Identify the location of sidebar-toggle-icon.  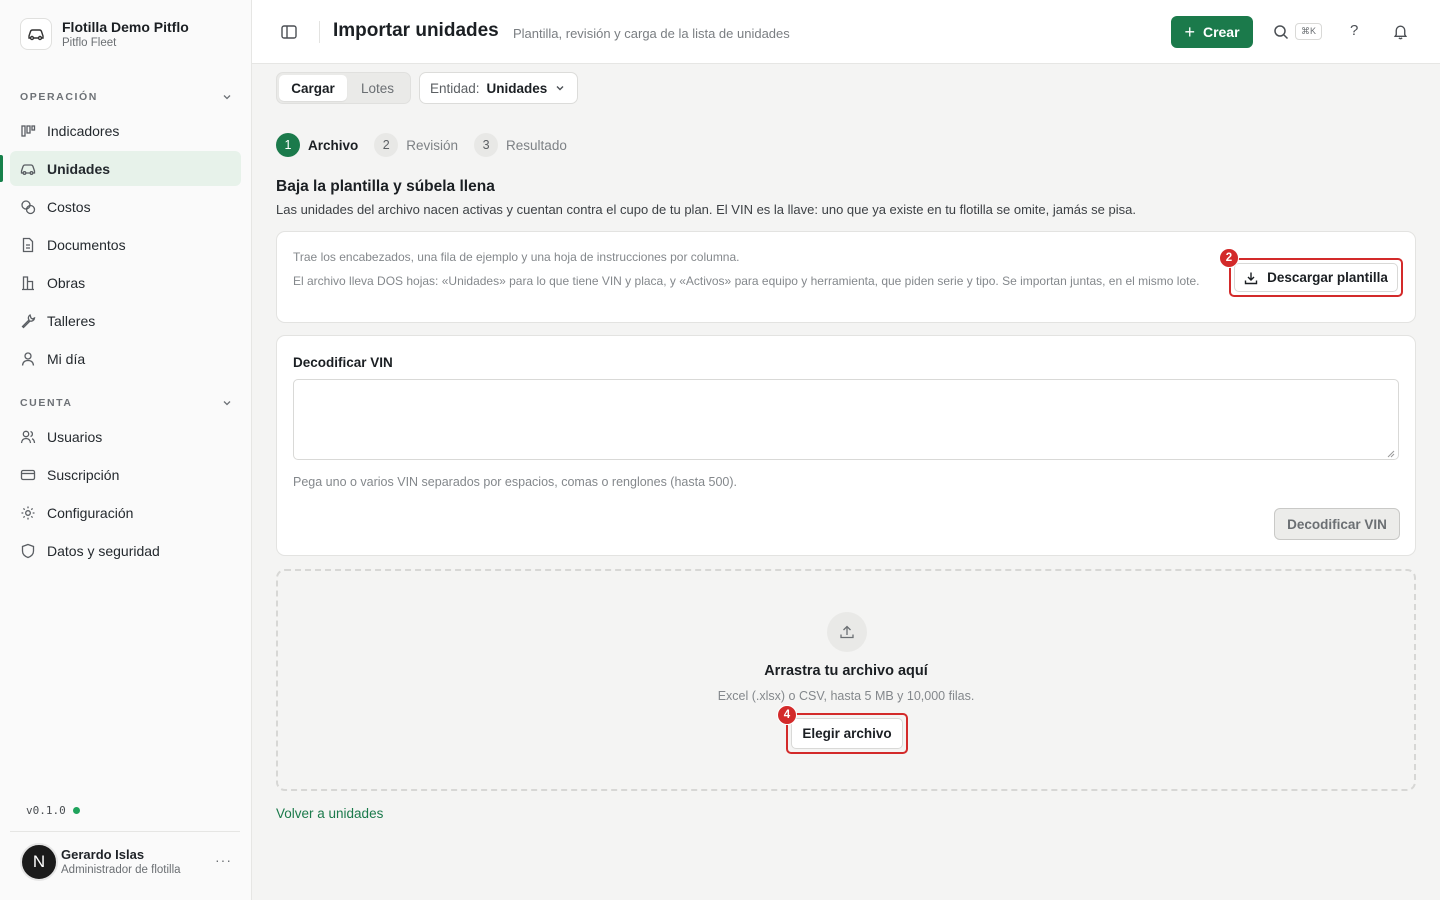
(289, 32).